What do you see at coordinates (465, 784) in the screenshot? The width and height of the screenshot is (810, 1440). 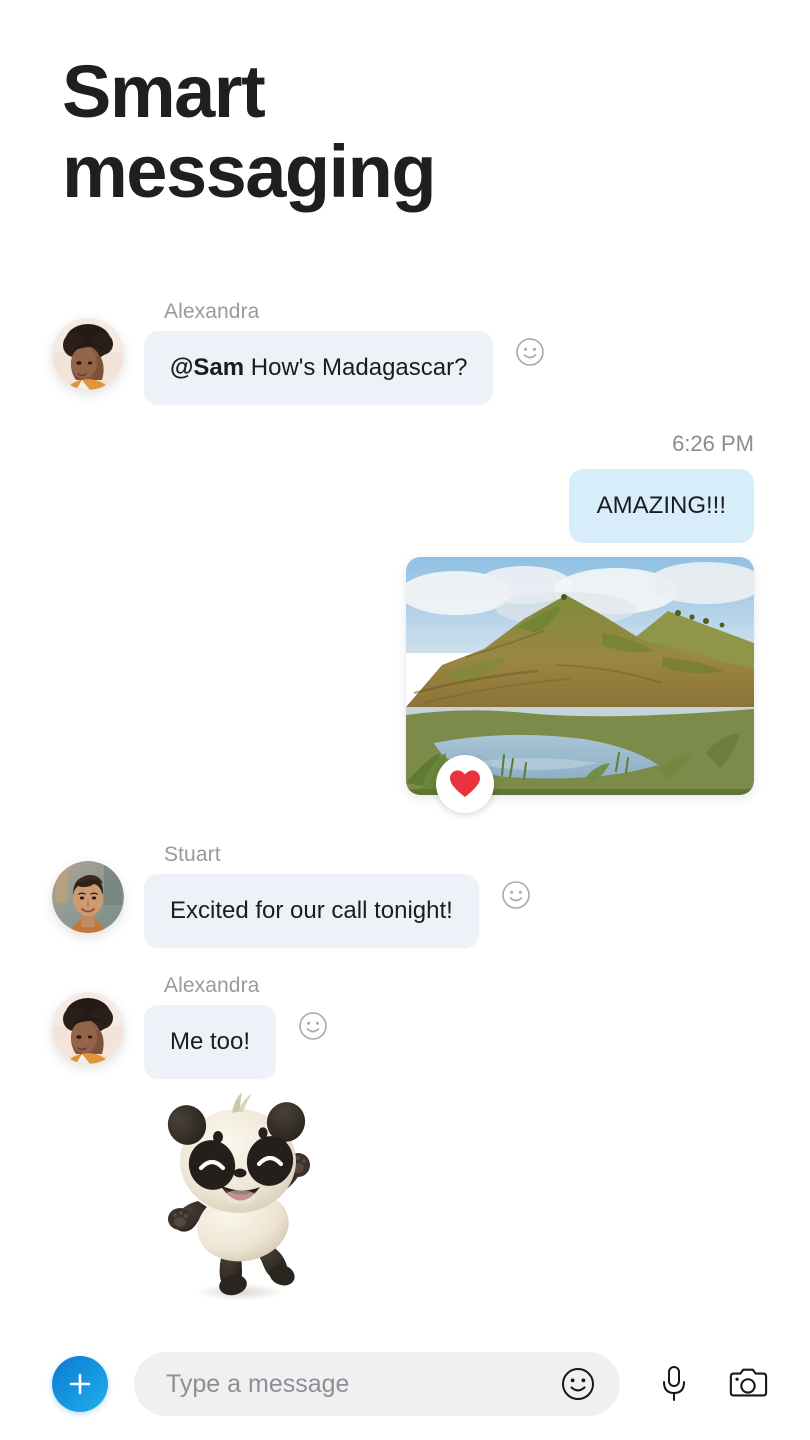 I see `heart-icon` at bounding box center [465, 784].